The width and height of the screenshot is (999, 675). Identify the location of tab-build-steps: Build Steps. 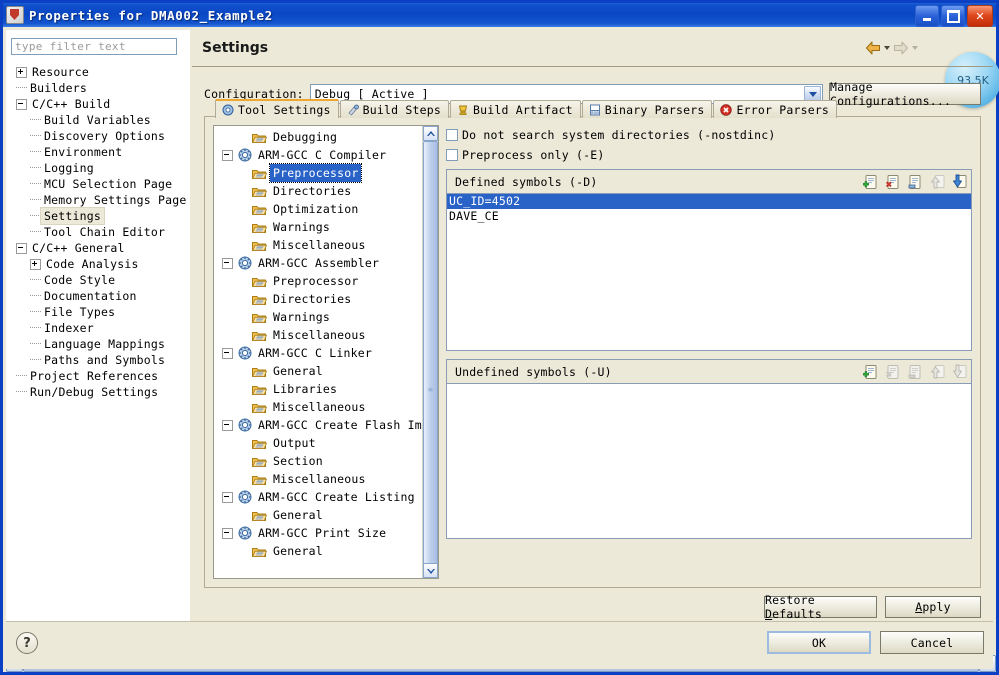
(394, 109).